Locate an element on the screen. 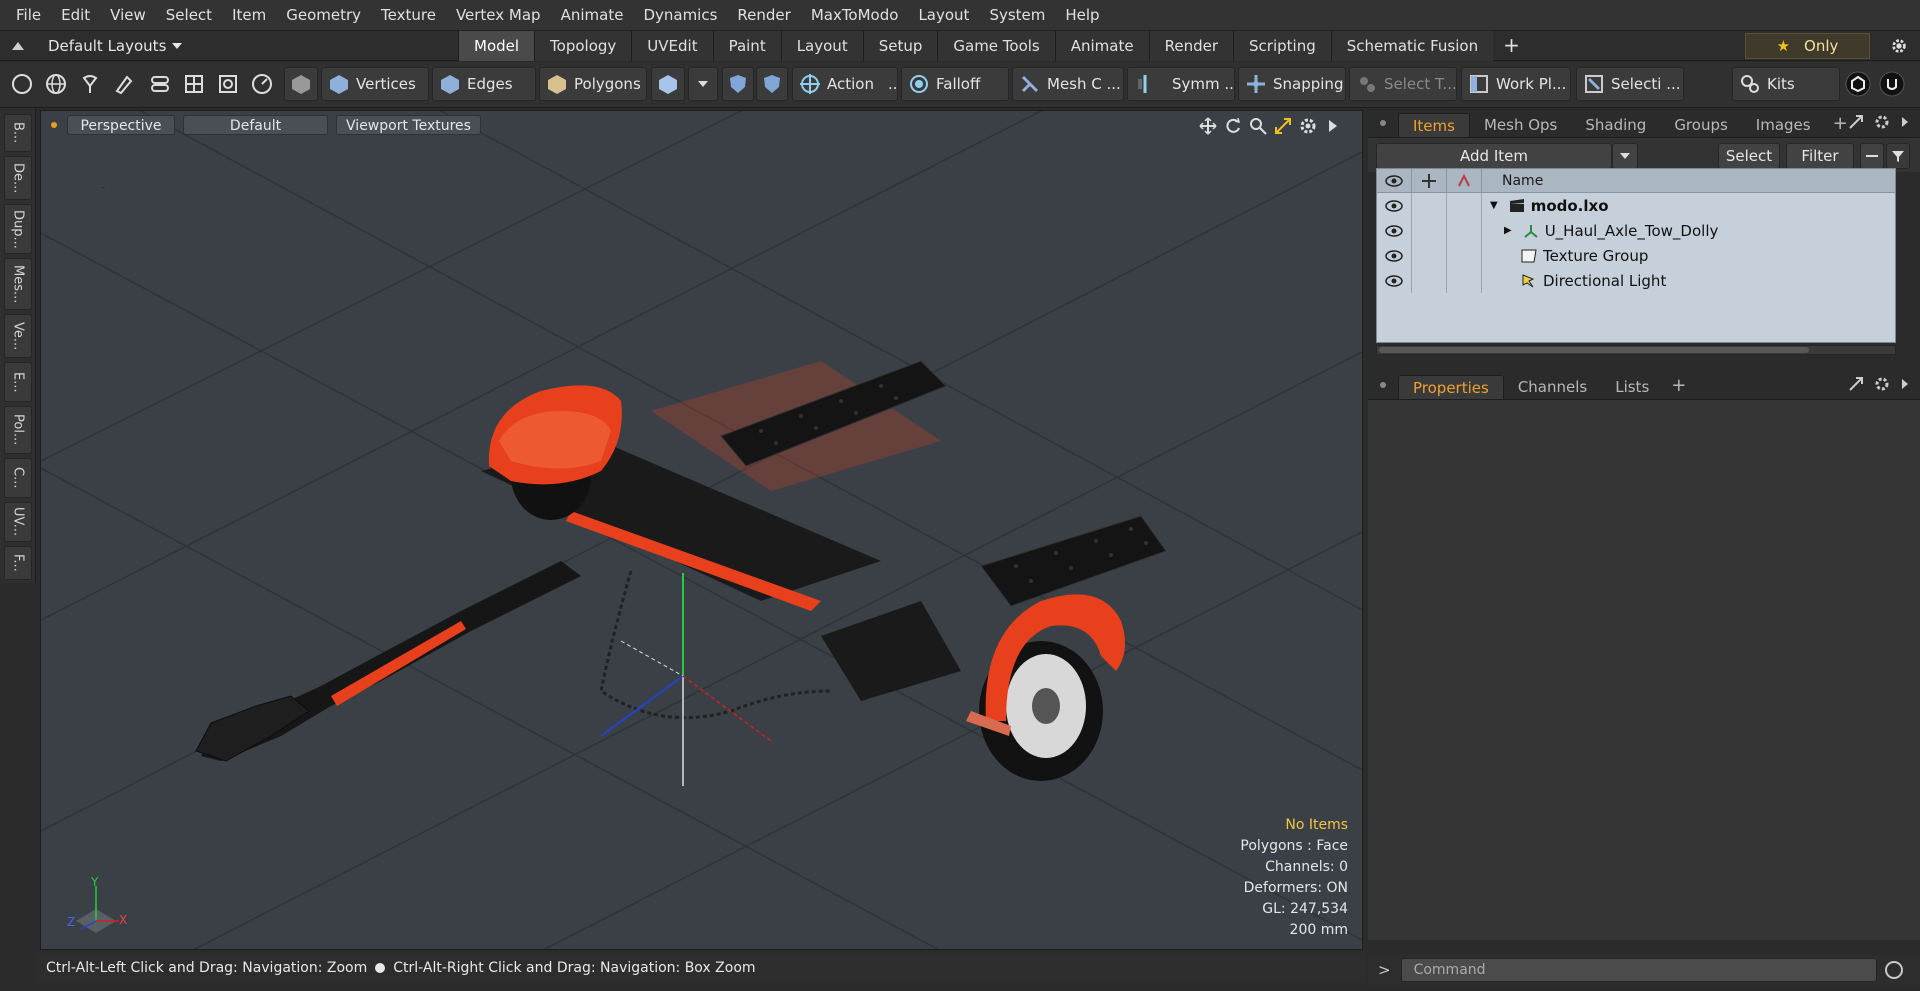  viewport-menu-dot is located at coordinates (54, 125).